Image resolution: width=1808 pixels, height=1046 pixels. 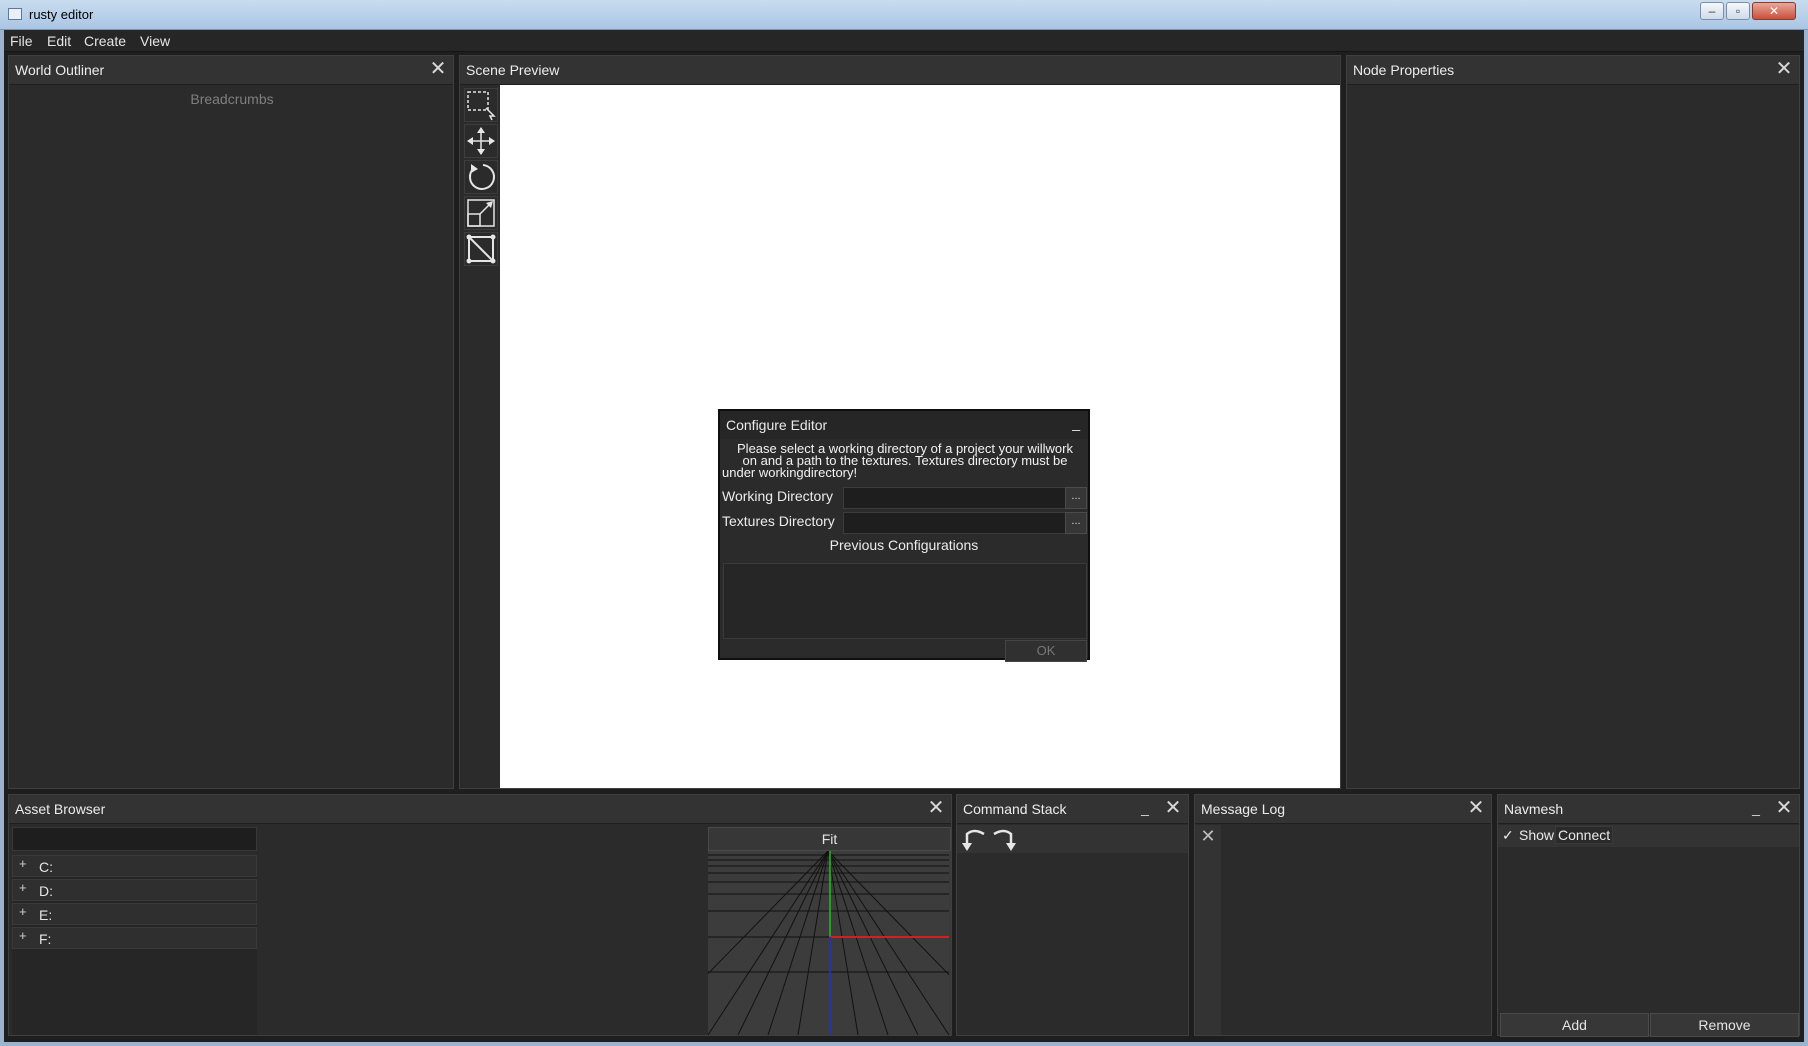 I want to click on command-list, so click(x=1072, y=945).